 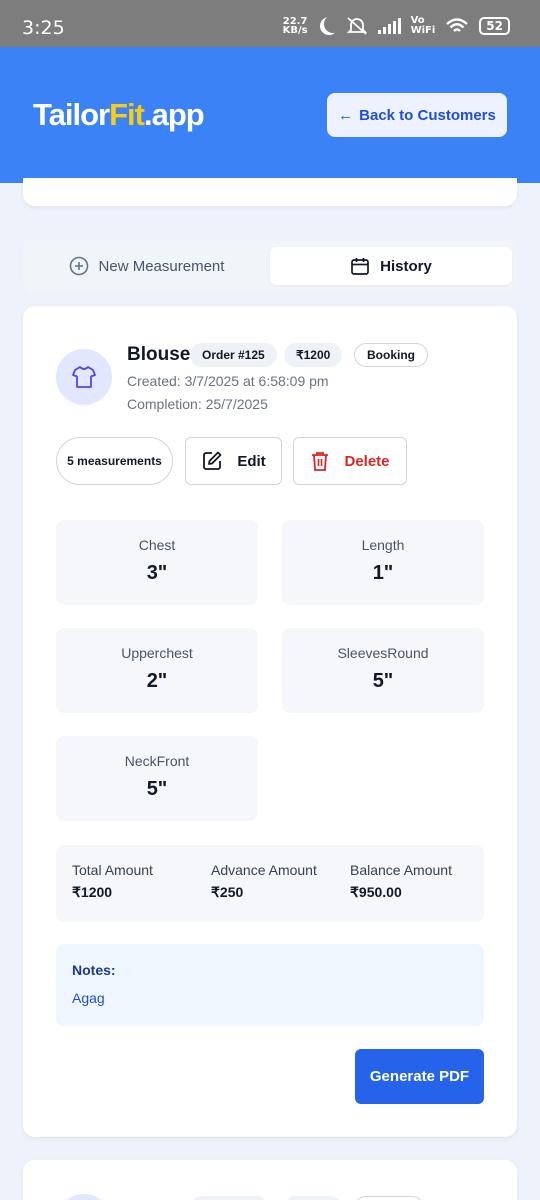 What do you see at coordinates (88, 998) in the screenshot?
I see `notes-text: Agag` at bounding box center [88, 998].